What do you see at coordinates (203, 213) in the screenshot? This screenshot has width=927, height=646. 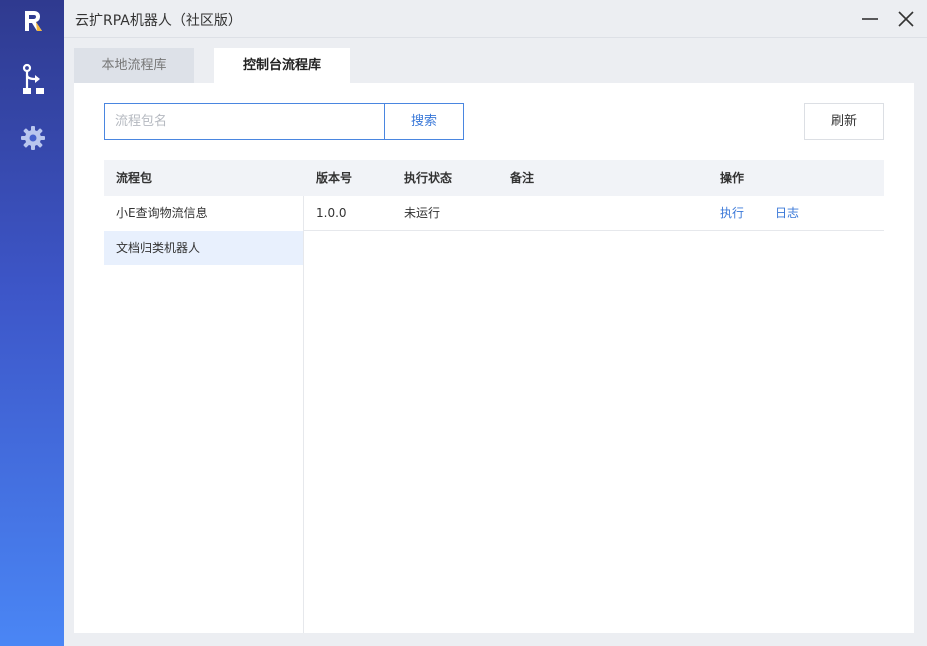 I see `package-item: 小E查询物流信息` at bounding box center [203, 213].